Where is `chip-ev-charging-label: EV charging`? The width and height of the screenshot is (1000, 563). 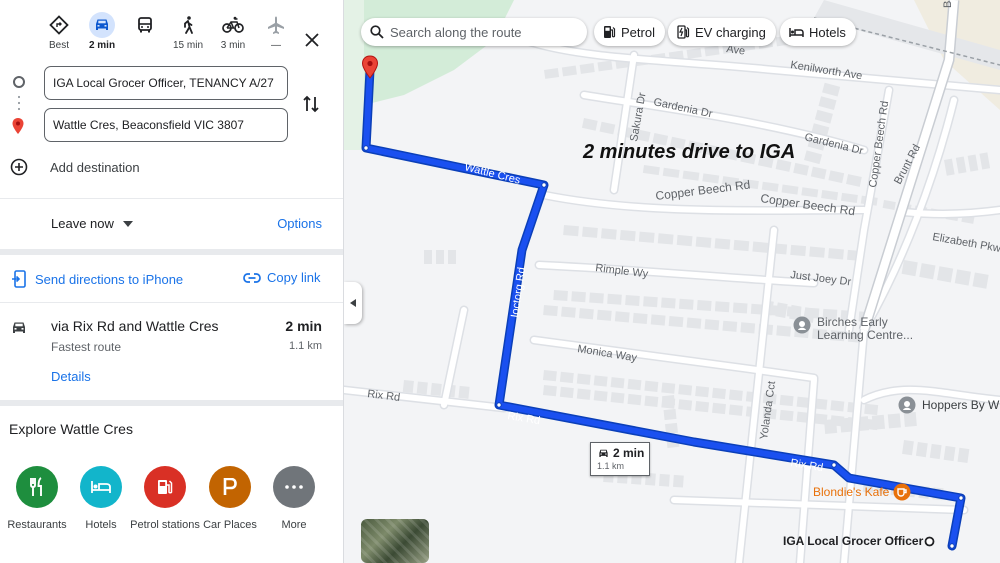
chip-ev-charging-label: EV charging is located at coordinates (730, 32).